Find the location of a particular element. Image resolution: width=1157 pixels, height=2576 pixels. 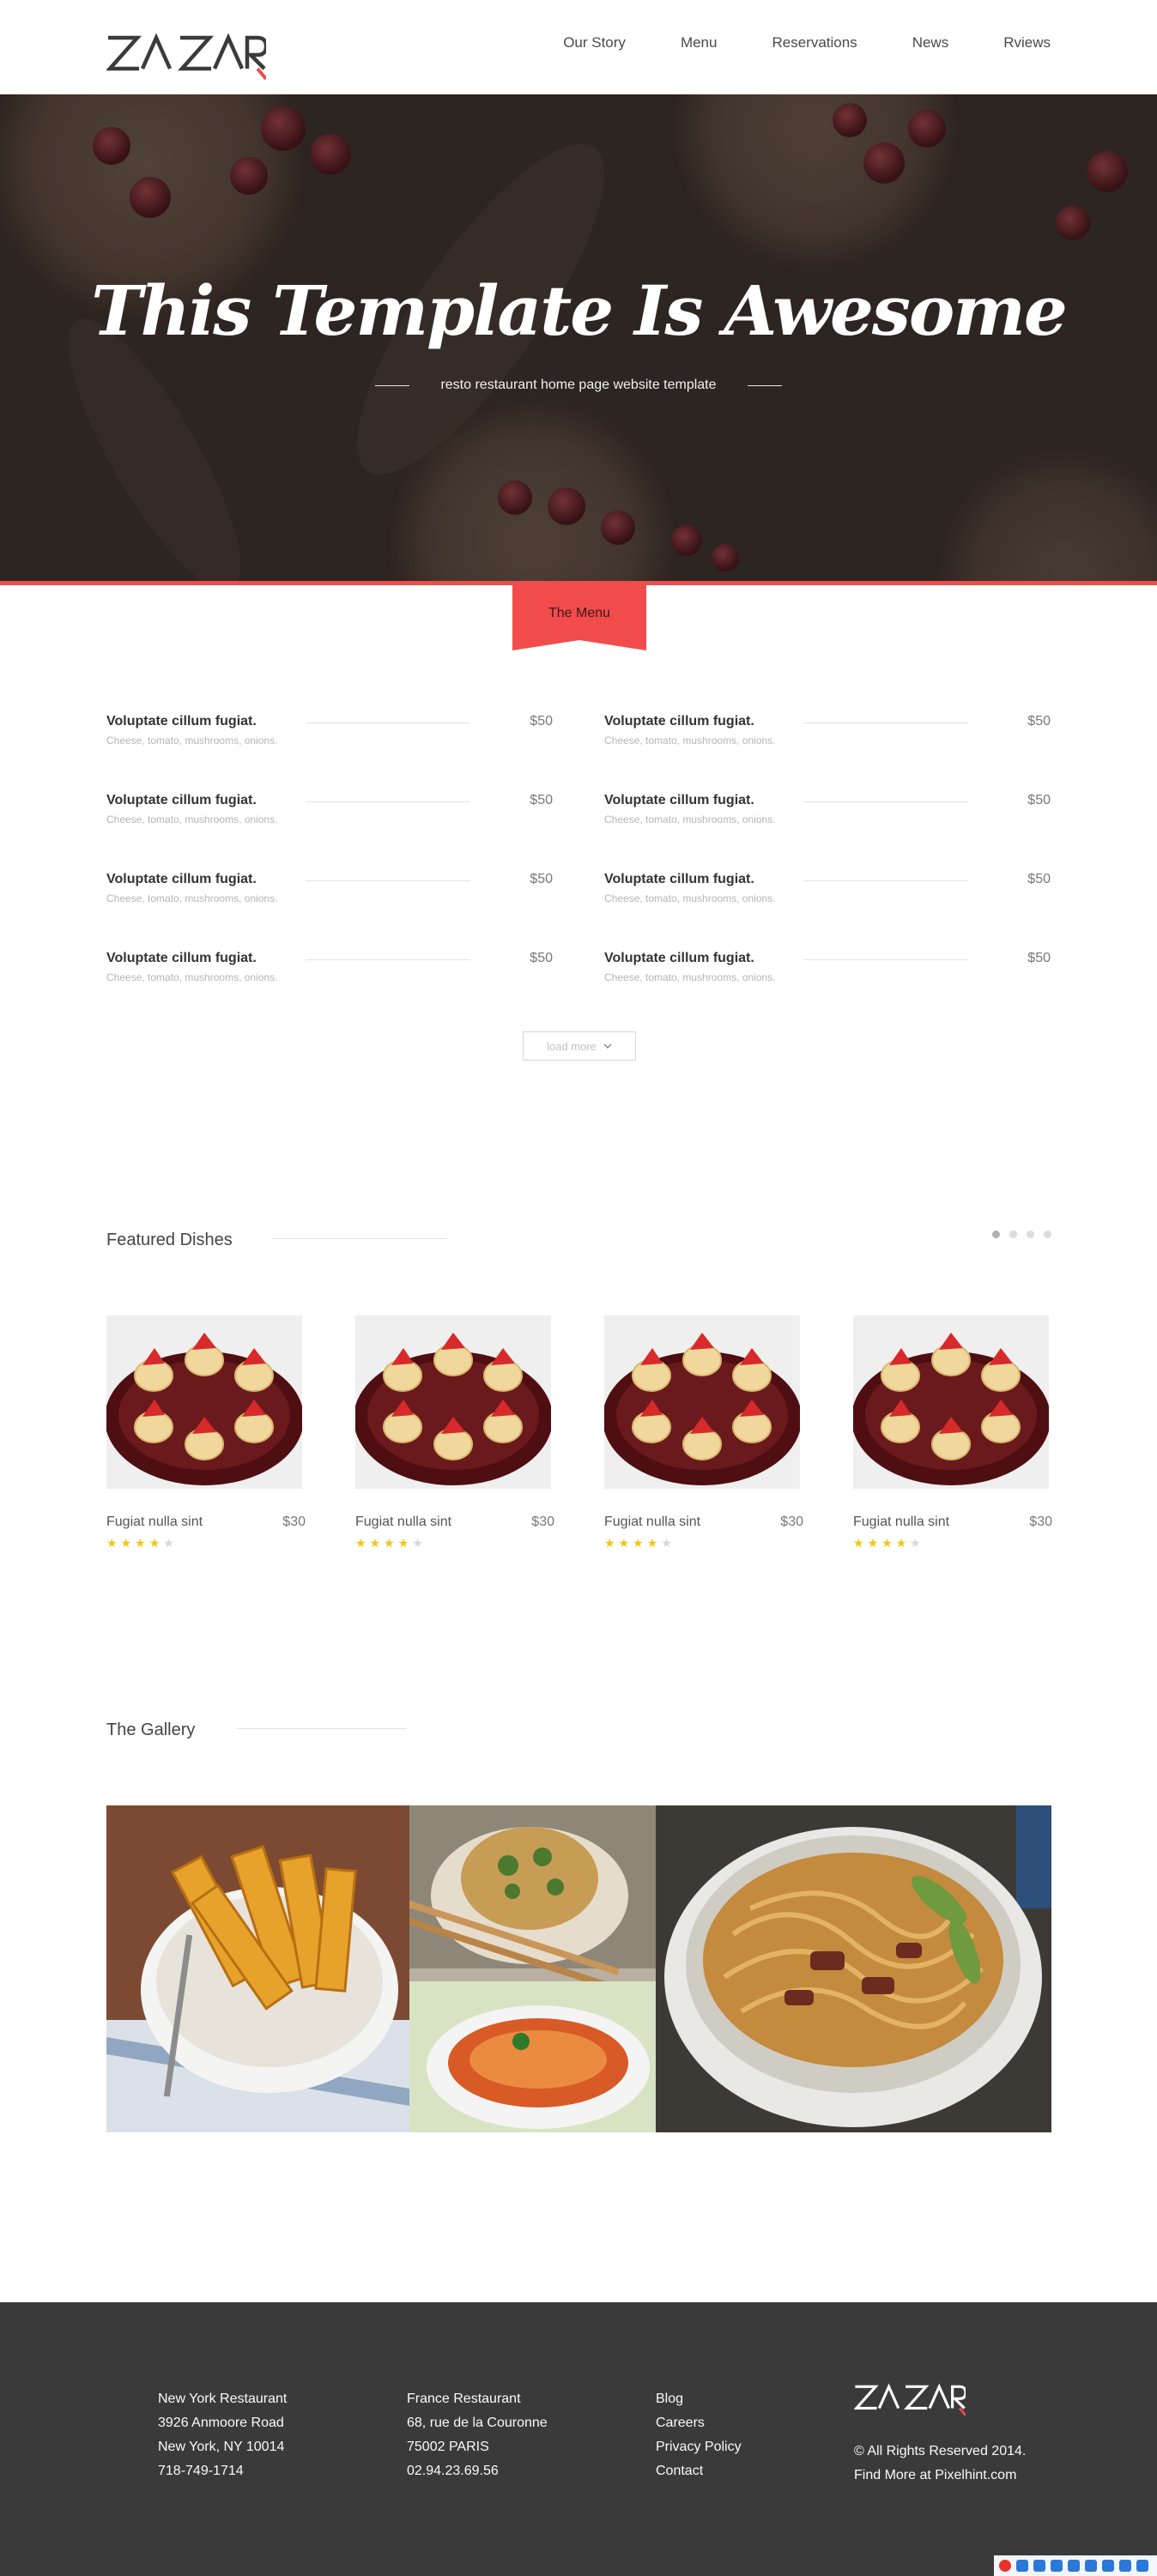

microphone-icon is located at coordinates (1074, 2566).